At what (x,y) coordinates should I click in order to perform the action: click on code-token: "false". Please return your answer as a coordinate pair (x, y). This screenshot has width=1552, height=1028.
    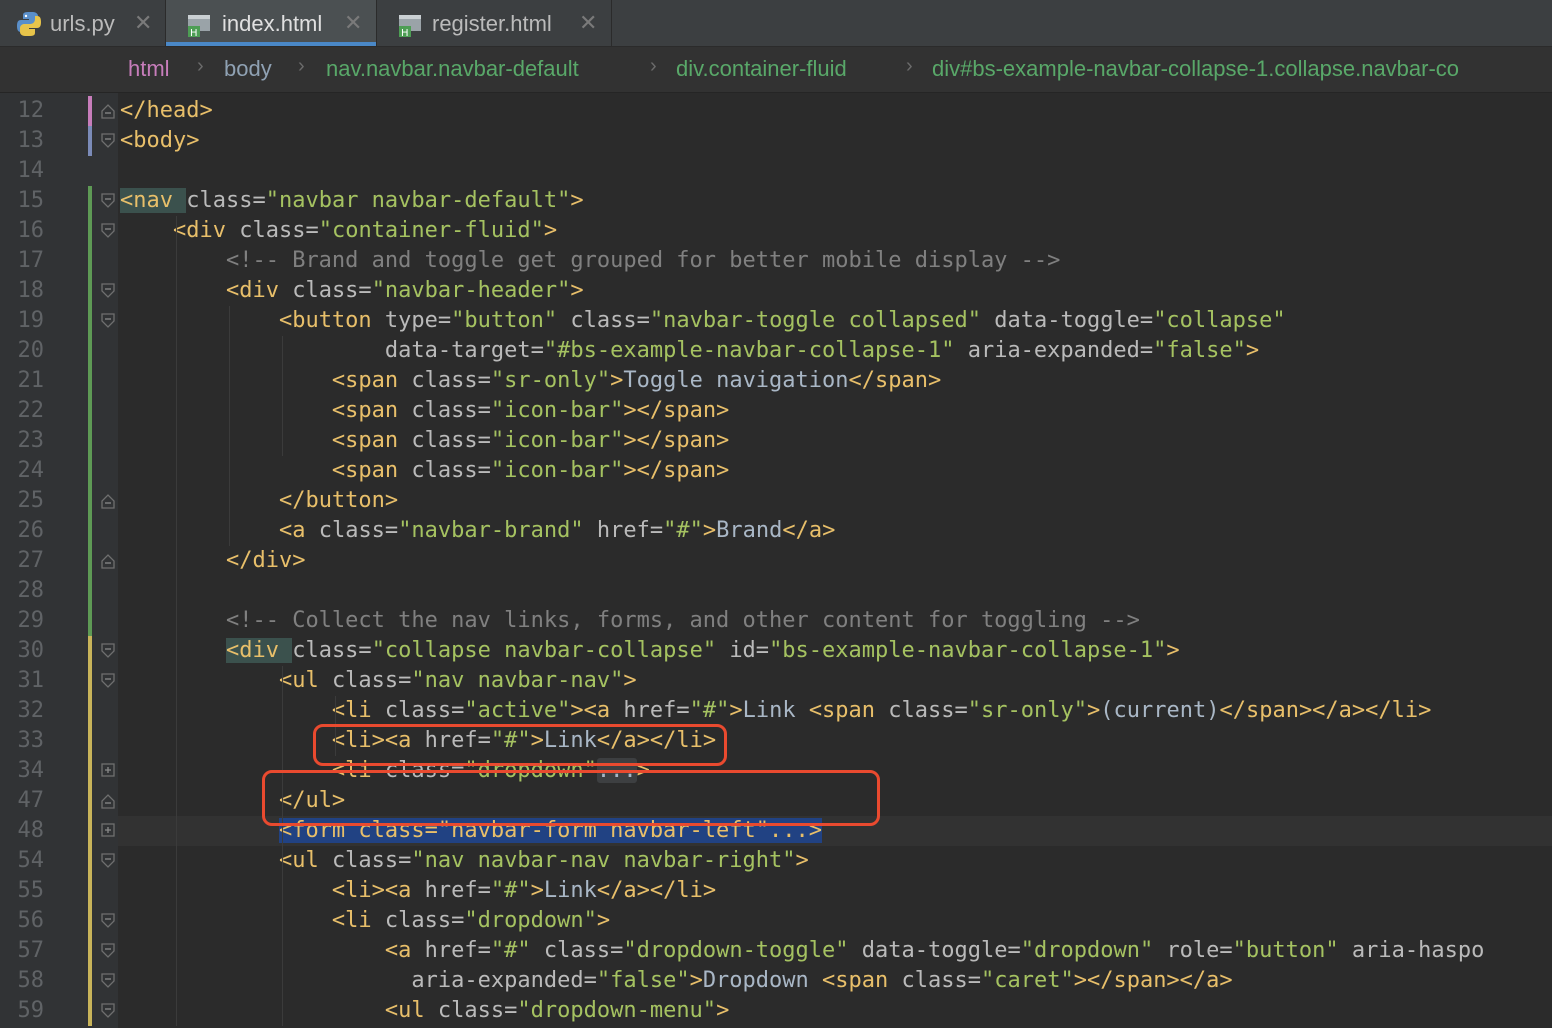
    Looking at the image, I should click on (643, 980).